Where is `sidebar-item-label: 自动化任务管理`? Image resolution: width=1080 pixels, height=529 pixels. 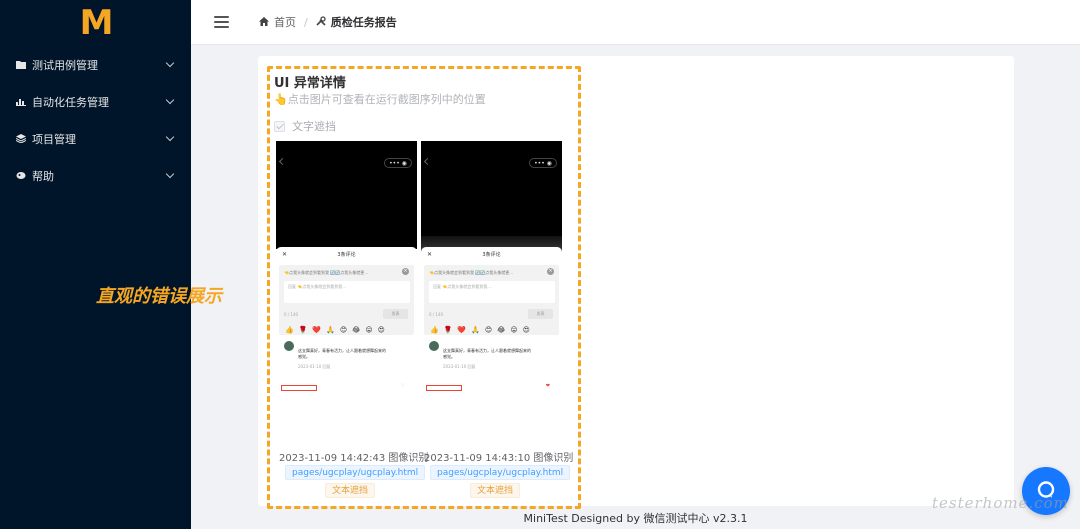 sidebar-item-label: 自动化任务管理 is located at coordinates (70, 102).